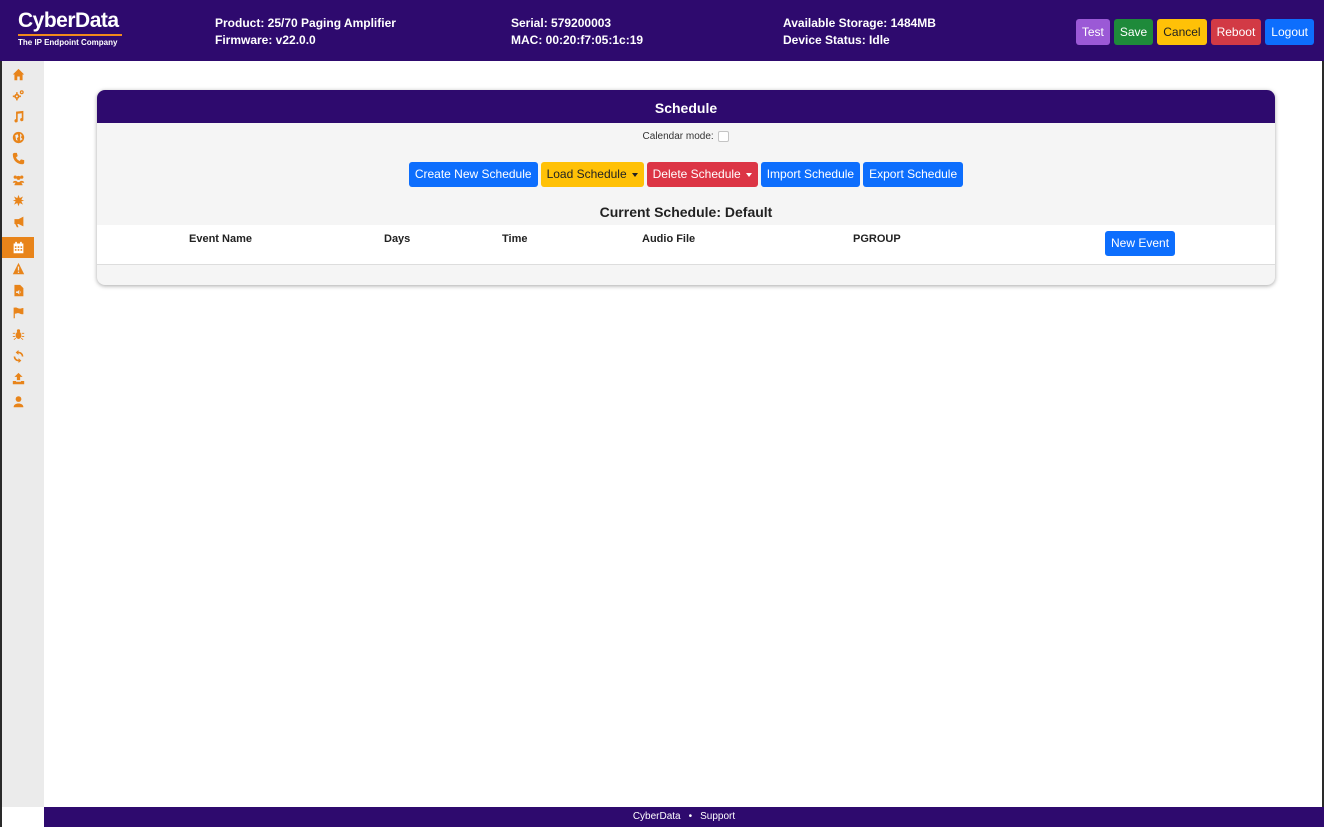  I want to click on reboot-button: Reboot, so click(1236, 32).